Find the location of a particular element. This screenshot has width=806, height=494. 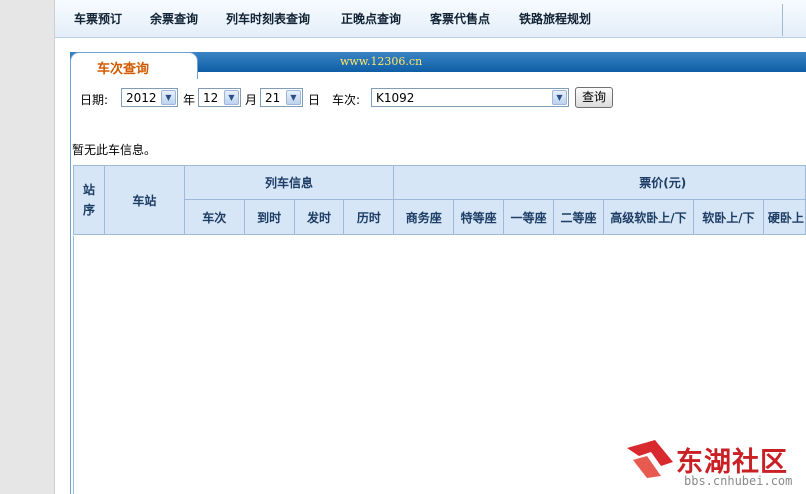

month-value: 12 is located at coordinates (211, 98).